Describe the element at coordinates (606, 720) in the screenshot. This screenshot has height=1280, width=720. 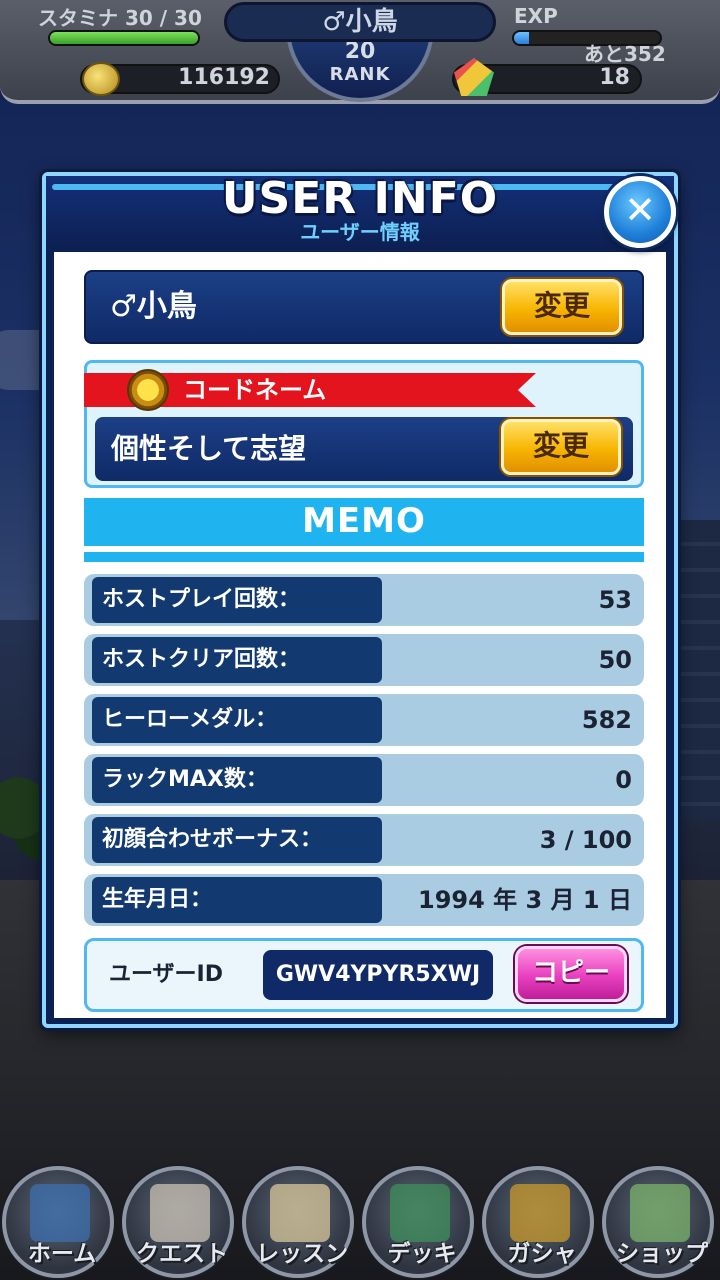
I see `stat-value: 582` at that location.